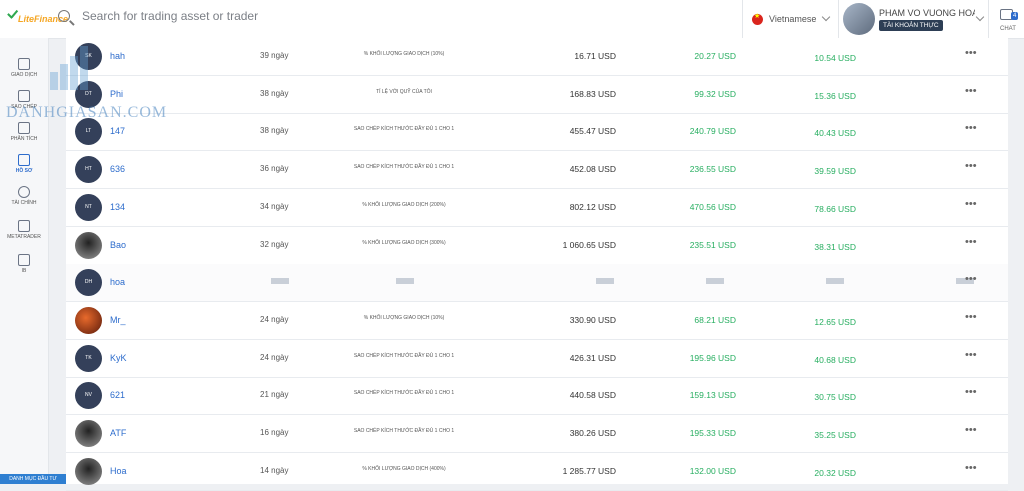 Image resolution: width=1024 pixels, height=491 pixels. Describe the element at coordinates (835, 359) in the screenshot. I see `fee-amount: 40.68 USD` at that location.